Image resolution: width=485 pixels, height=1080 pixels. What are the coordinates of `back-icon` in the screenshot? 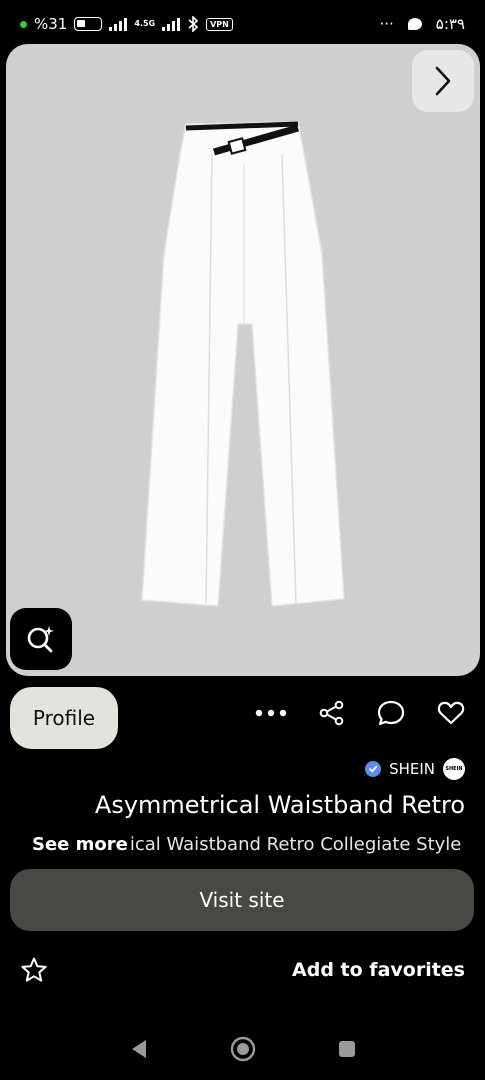 It's located at (139, 1049).